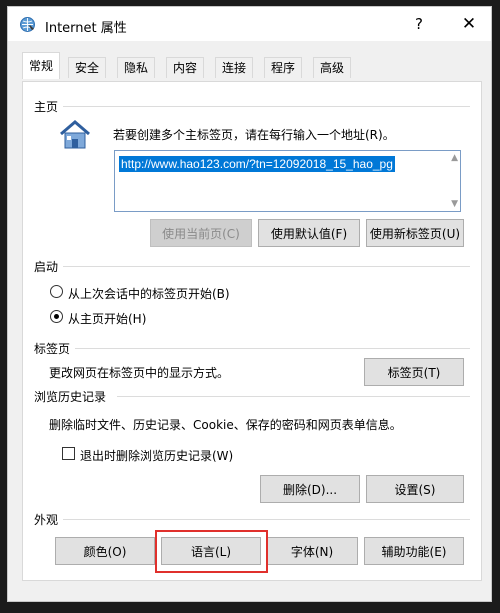 The width and height of the screenshot is (500, 613). Describe the element at coordinates (454, 204) in the screenshot. I see `scroll-down-icon: ▼` at that location.